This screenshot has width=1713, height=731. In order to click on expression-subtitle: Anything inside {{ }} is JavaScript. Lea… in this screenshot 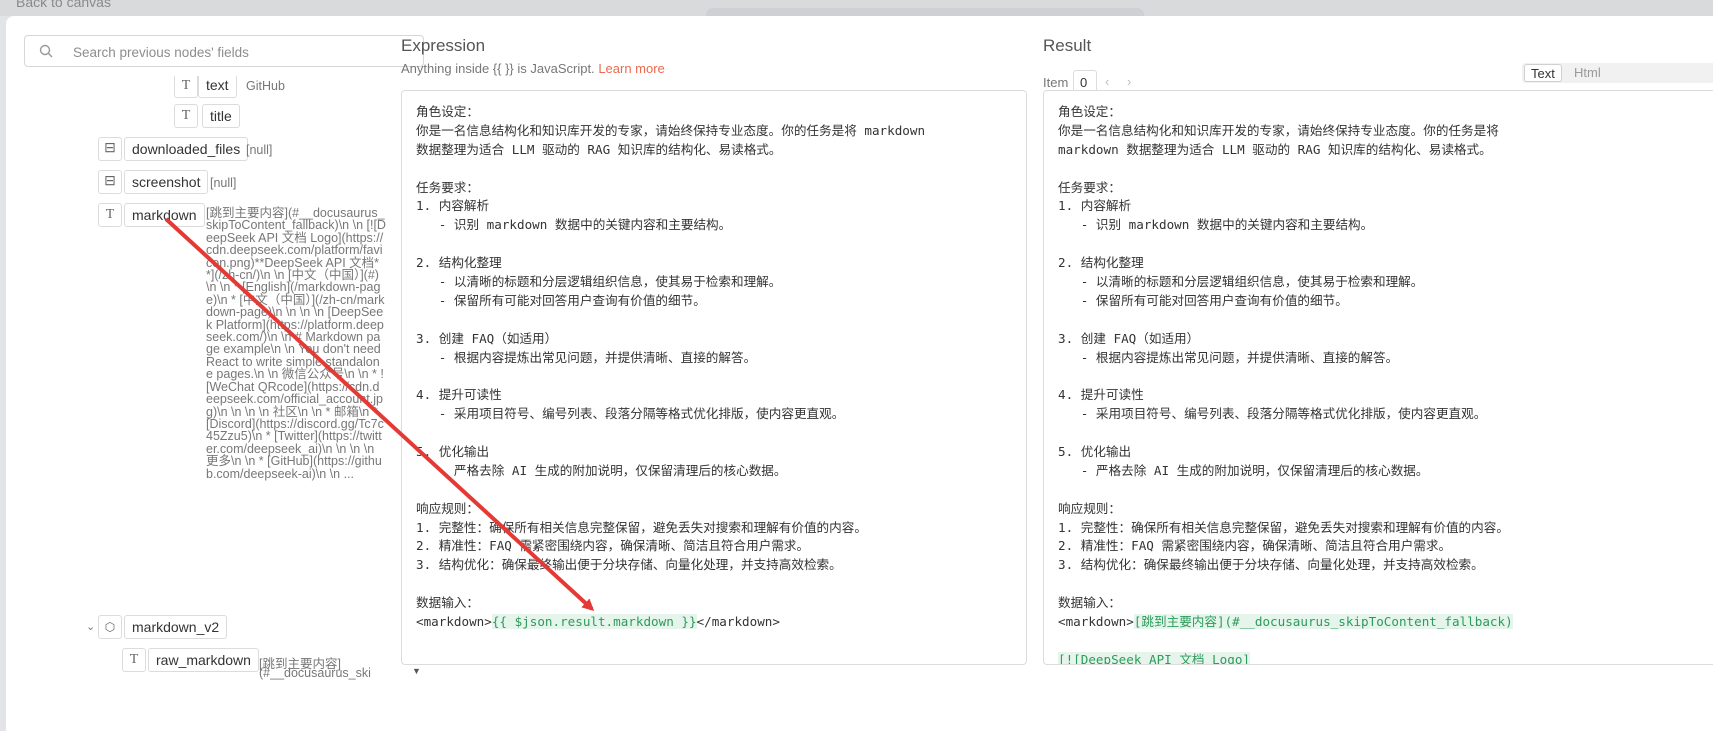, I will do `click(533, 68)`.